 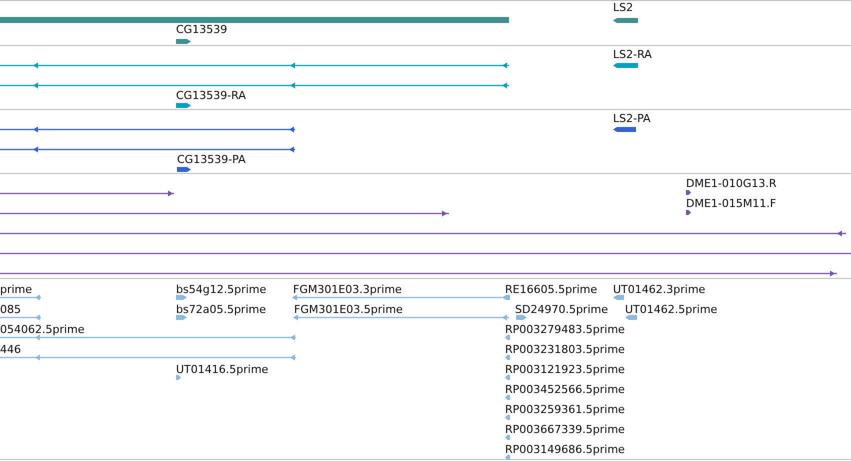 What do you see at coordinates (551, 289) in the screenshot?
I see `feature-label: RE16605.5prime` at bounding box center [551, 289].